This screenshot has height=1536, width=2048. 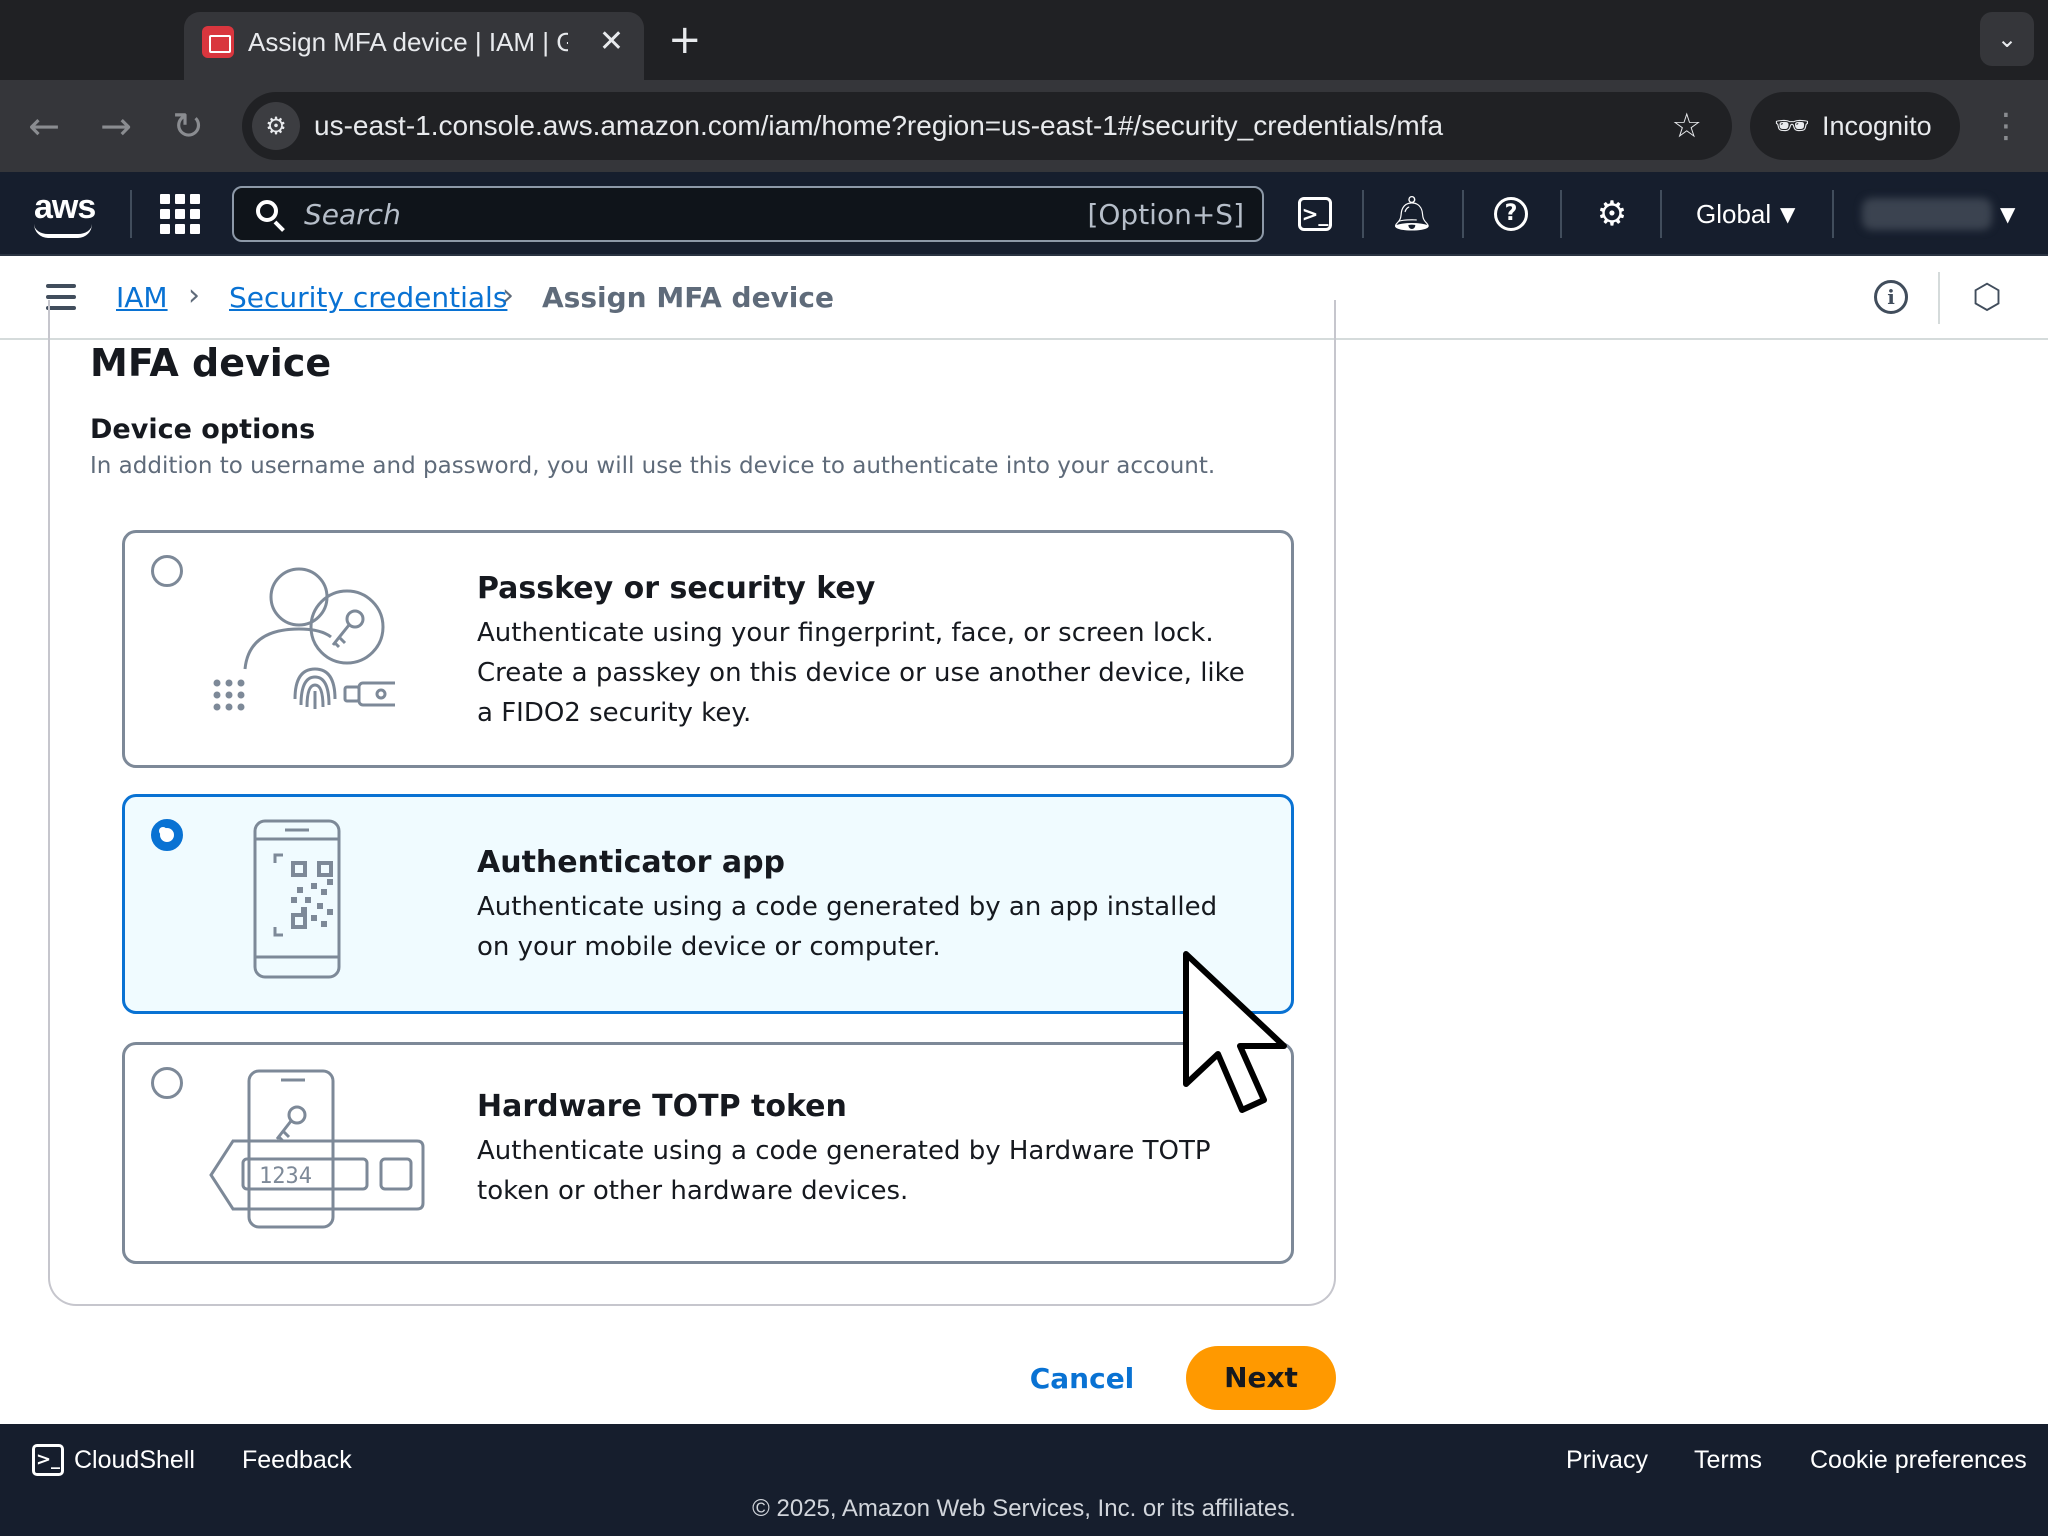 I want to click on region-selector: Global, so click(x=1733, y=214).